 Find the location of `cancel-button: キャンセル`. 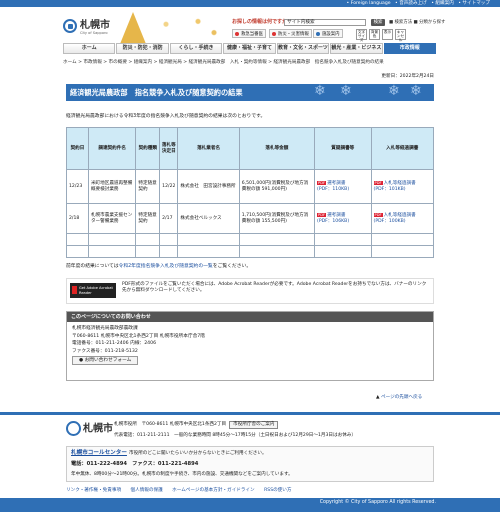

cancel-button: キャンセル is located at coordinates (400, 35).